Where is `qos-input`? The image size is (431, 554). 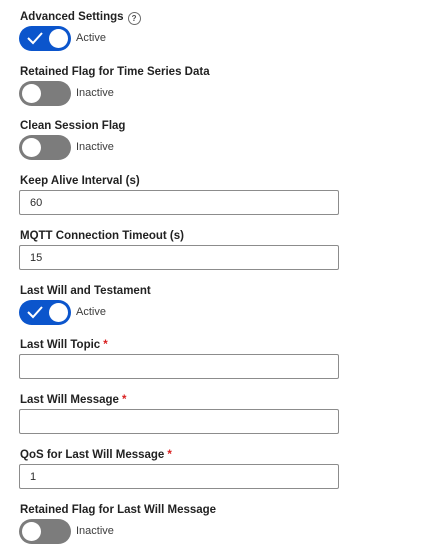 qos-input is located at coordinates (179, 476).